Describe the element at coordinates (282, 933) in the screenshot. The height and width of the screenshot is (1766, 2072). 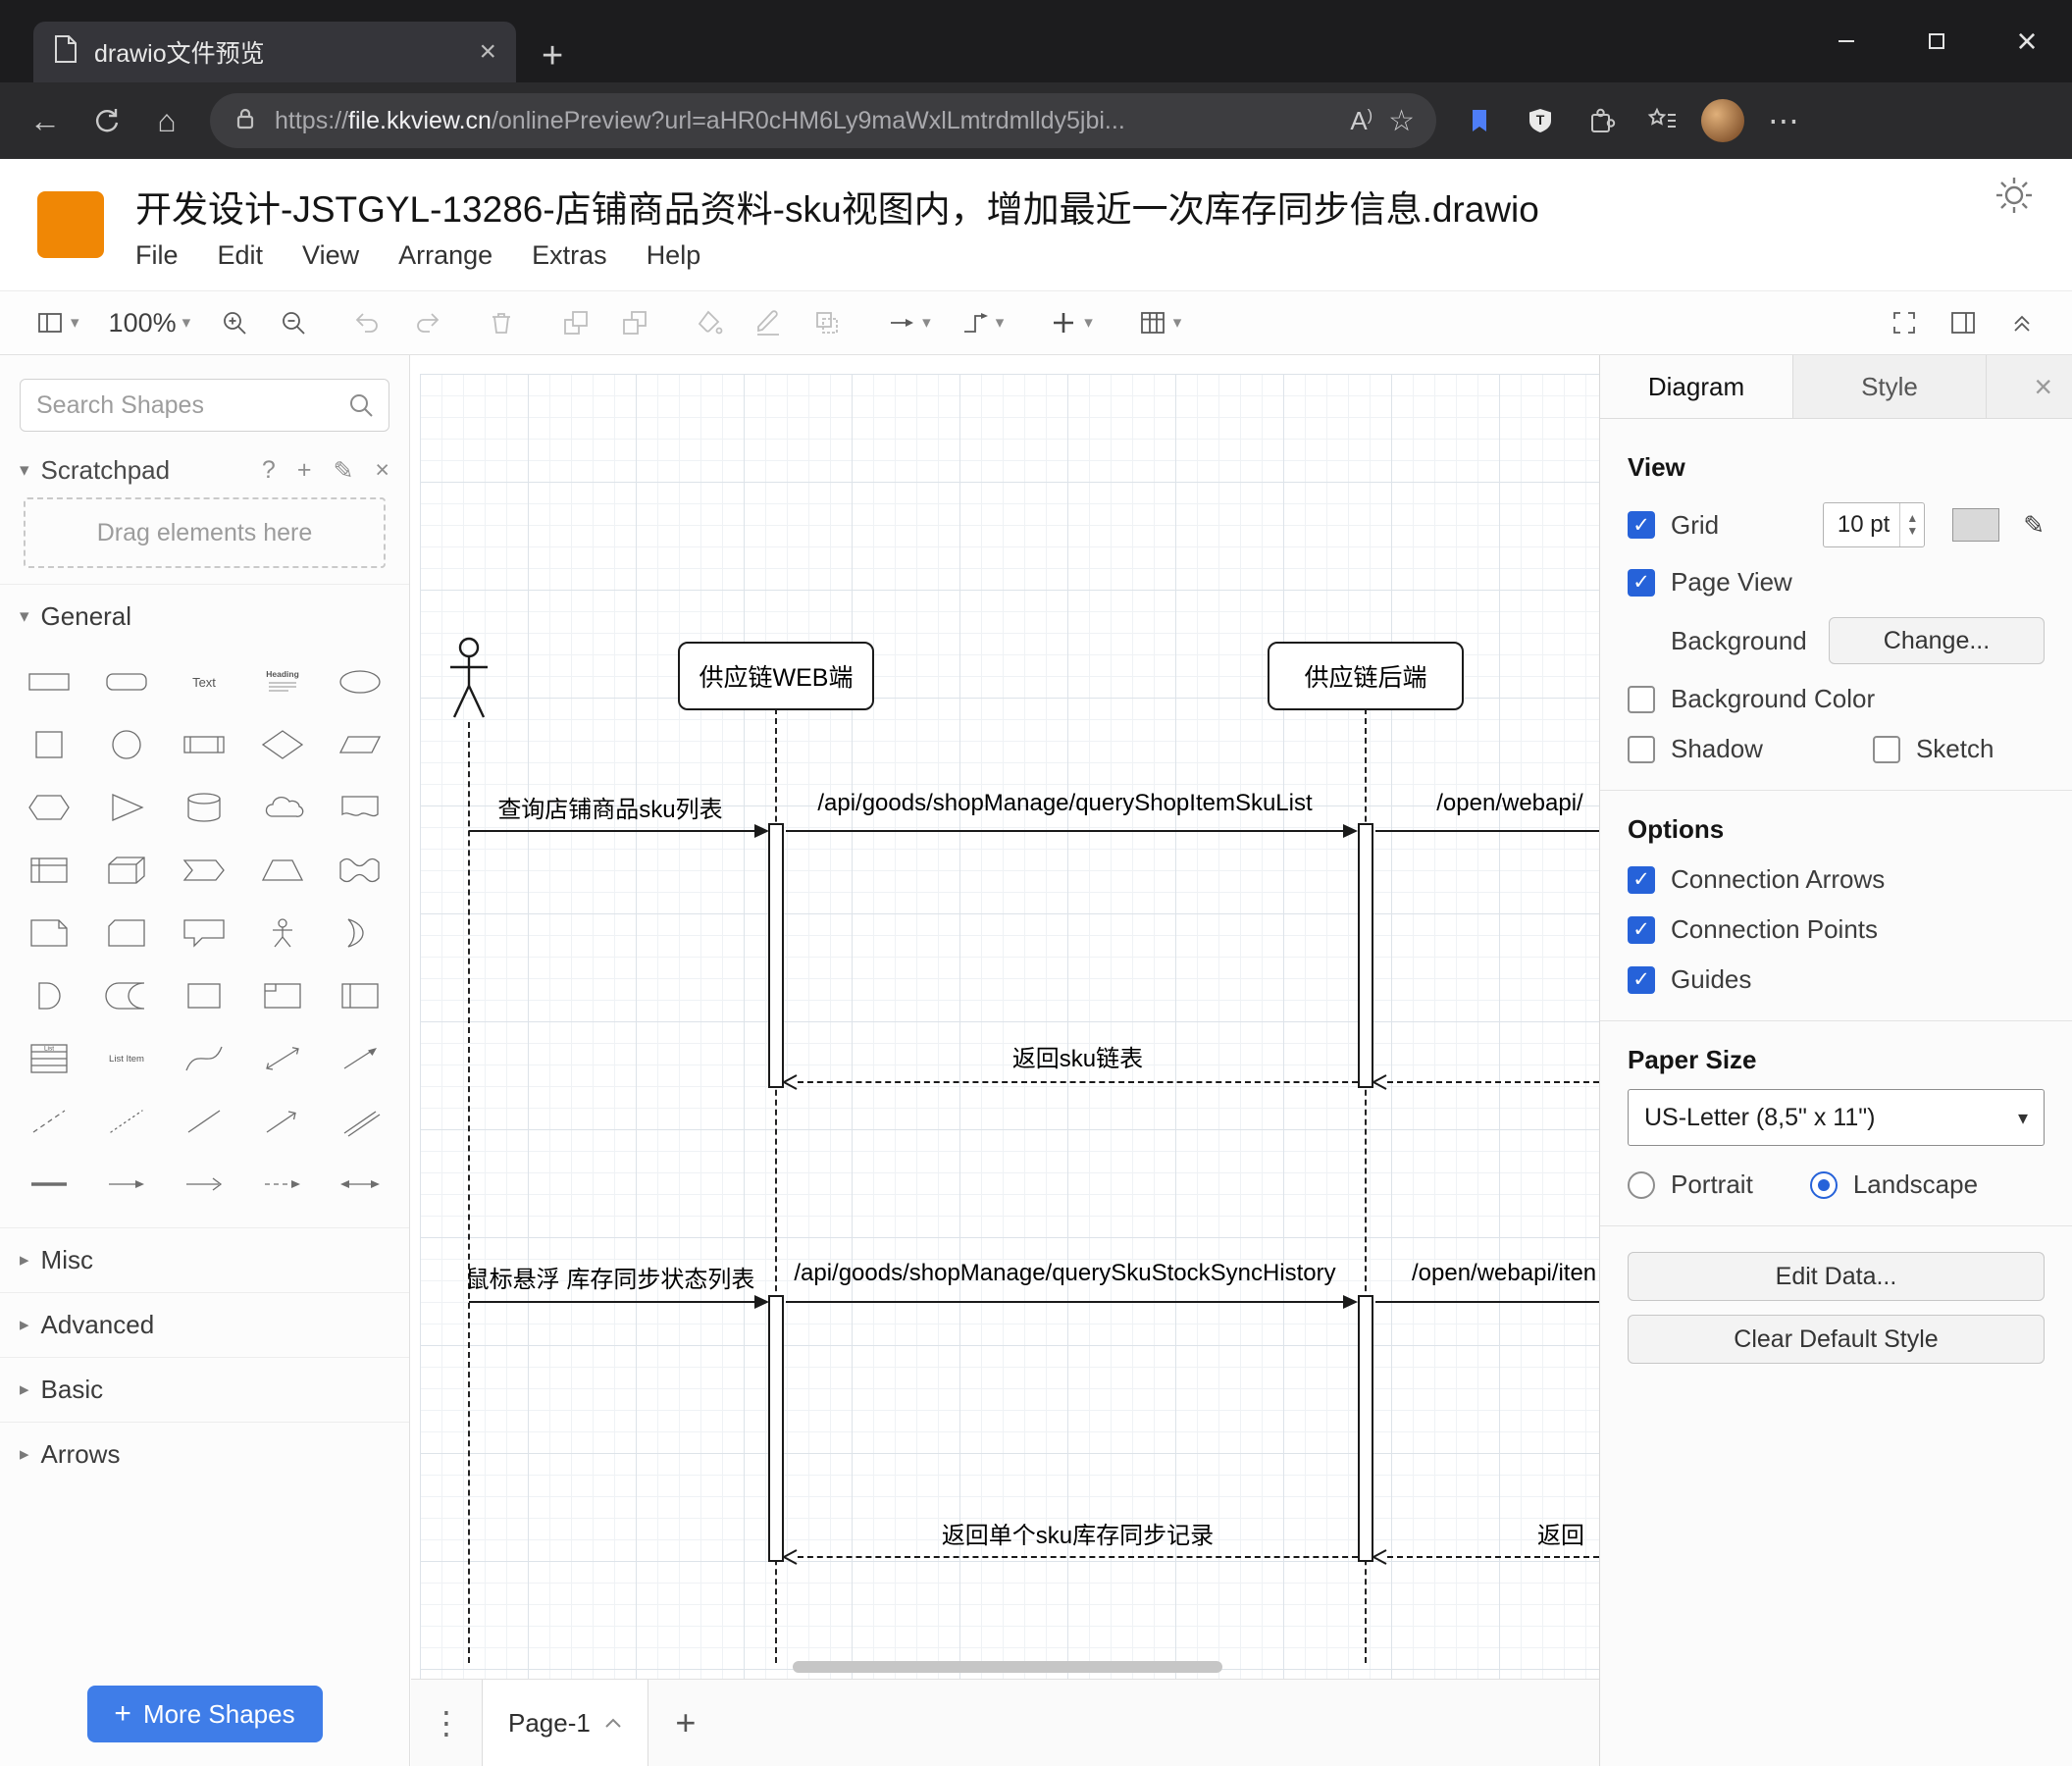
I see `shape-actor` at that location.